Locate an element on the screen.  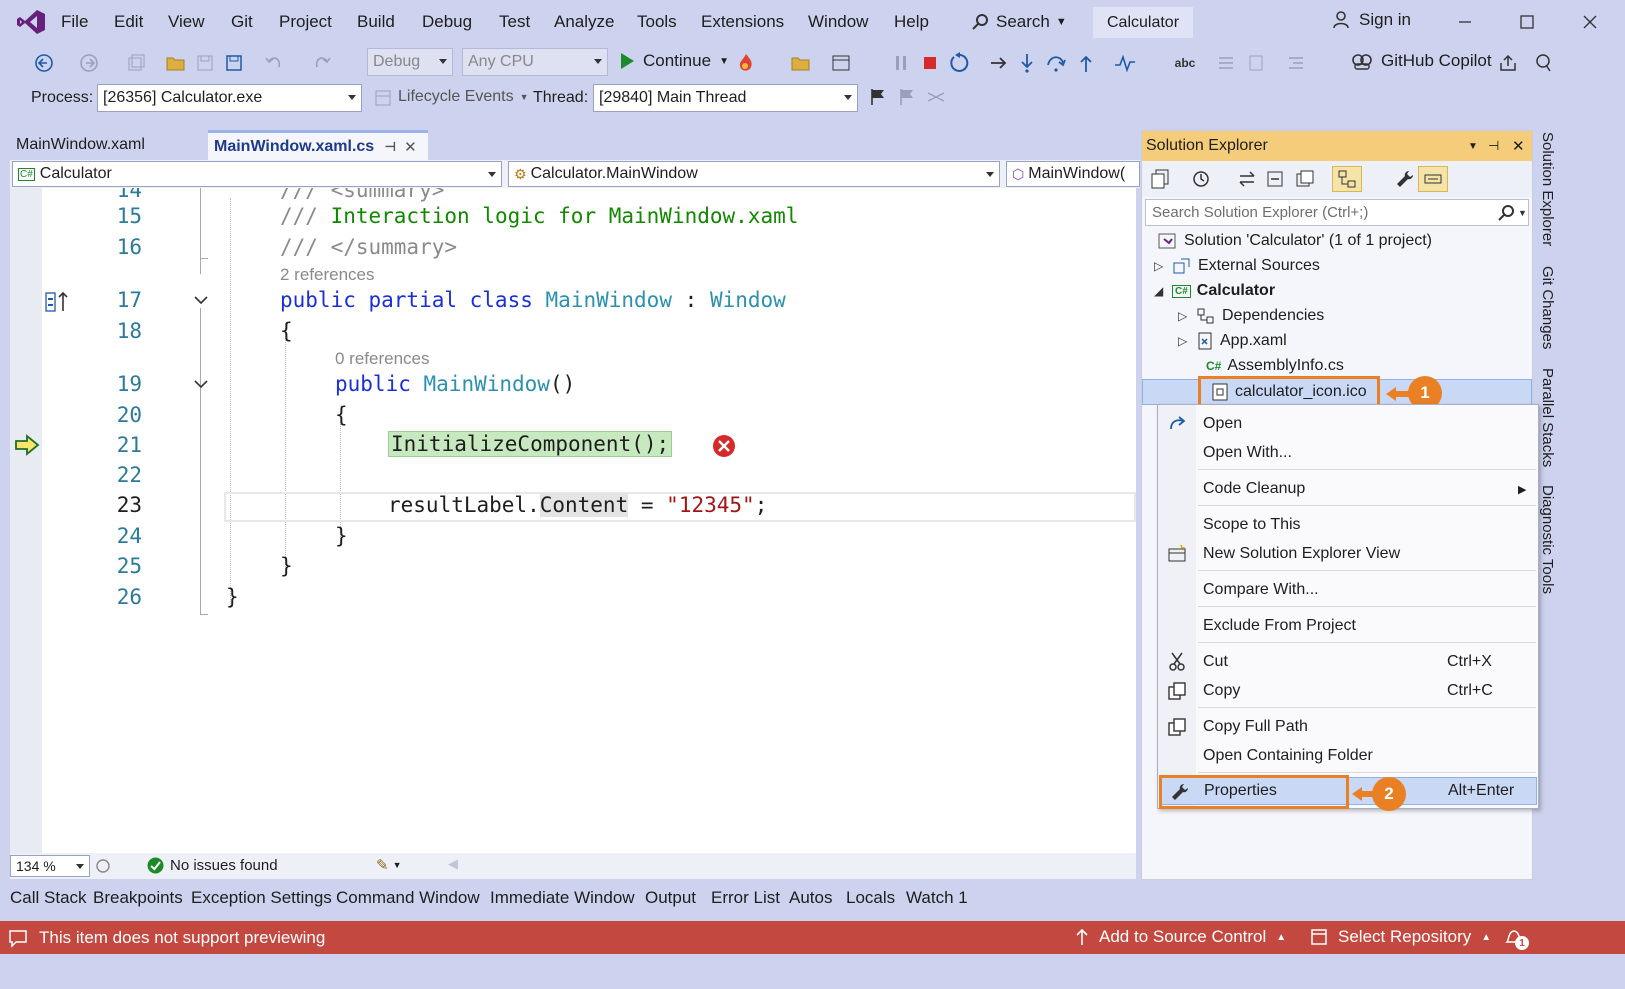
flag-all-icon is located at coordinates (907, 97).